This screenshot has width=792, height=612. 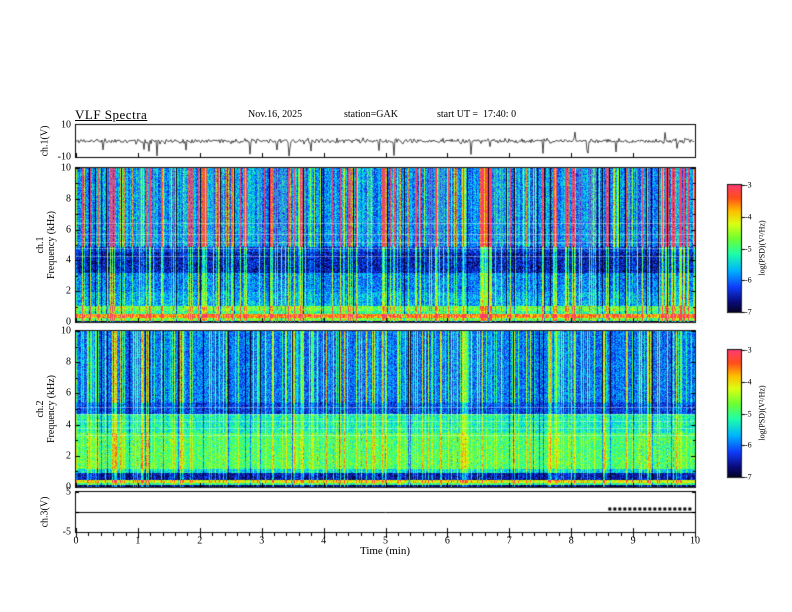 What do you see at coordinates (51, 409) in the screenshot?
I see `ch2-label-line2: Frequency (kHz)` at bounding box center [51, 409].